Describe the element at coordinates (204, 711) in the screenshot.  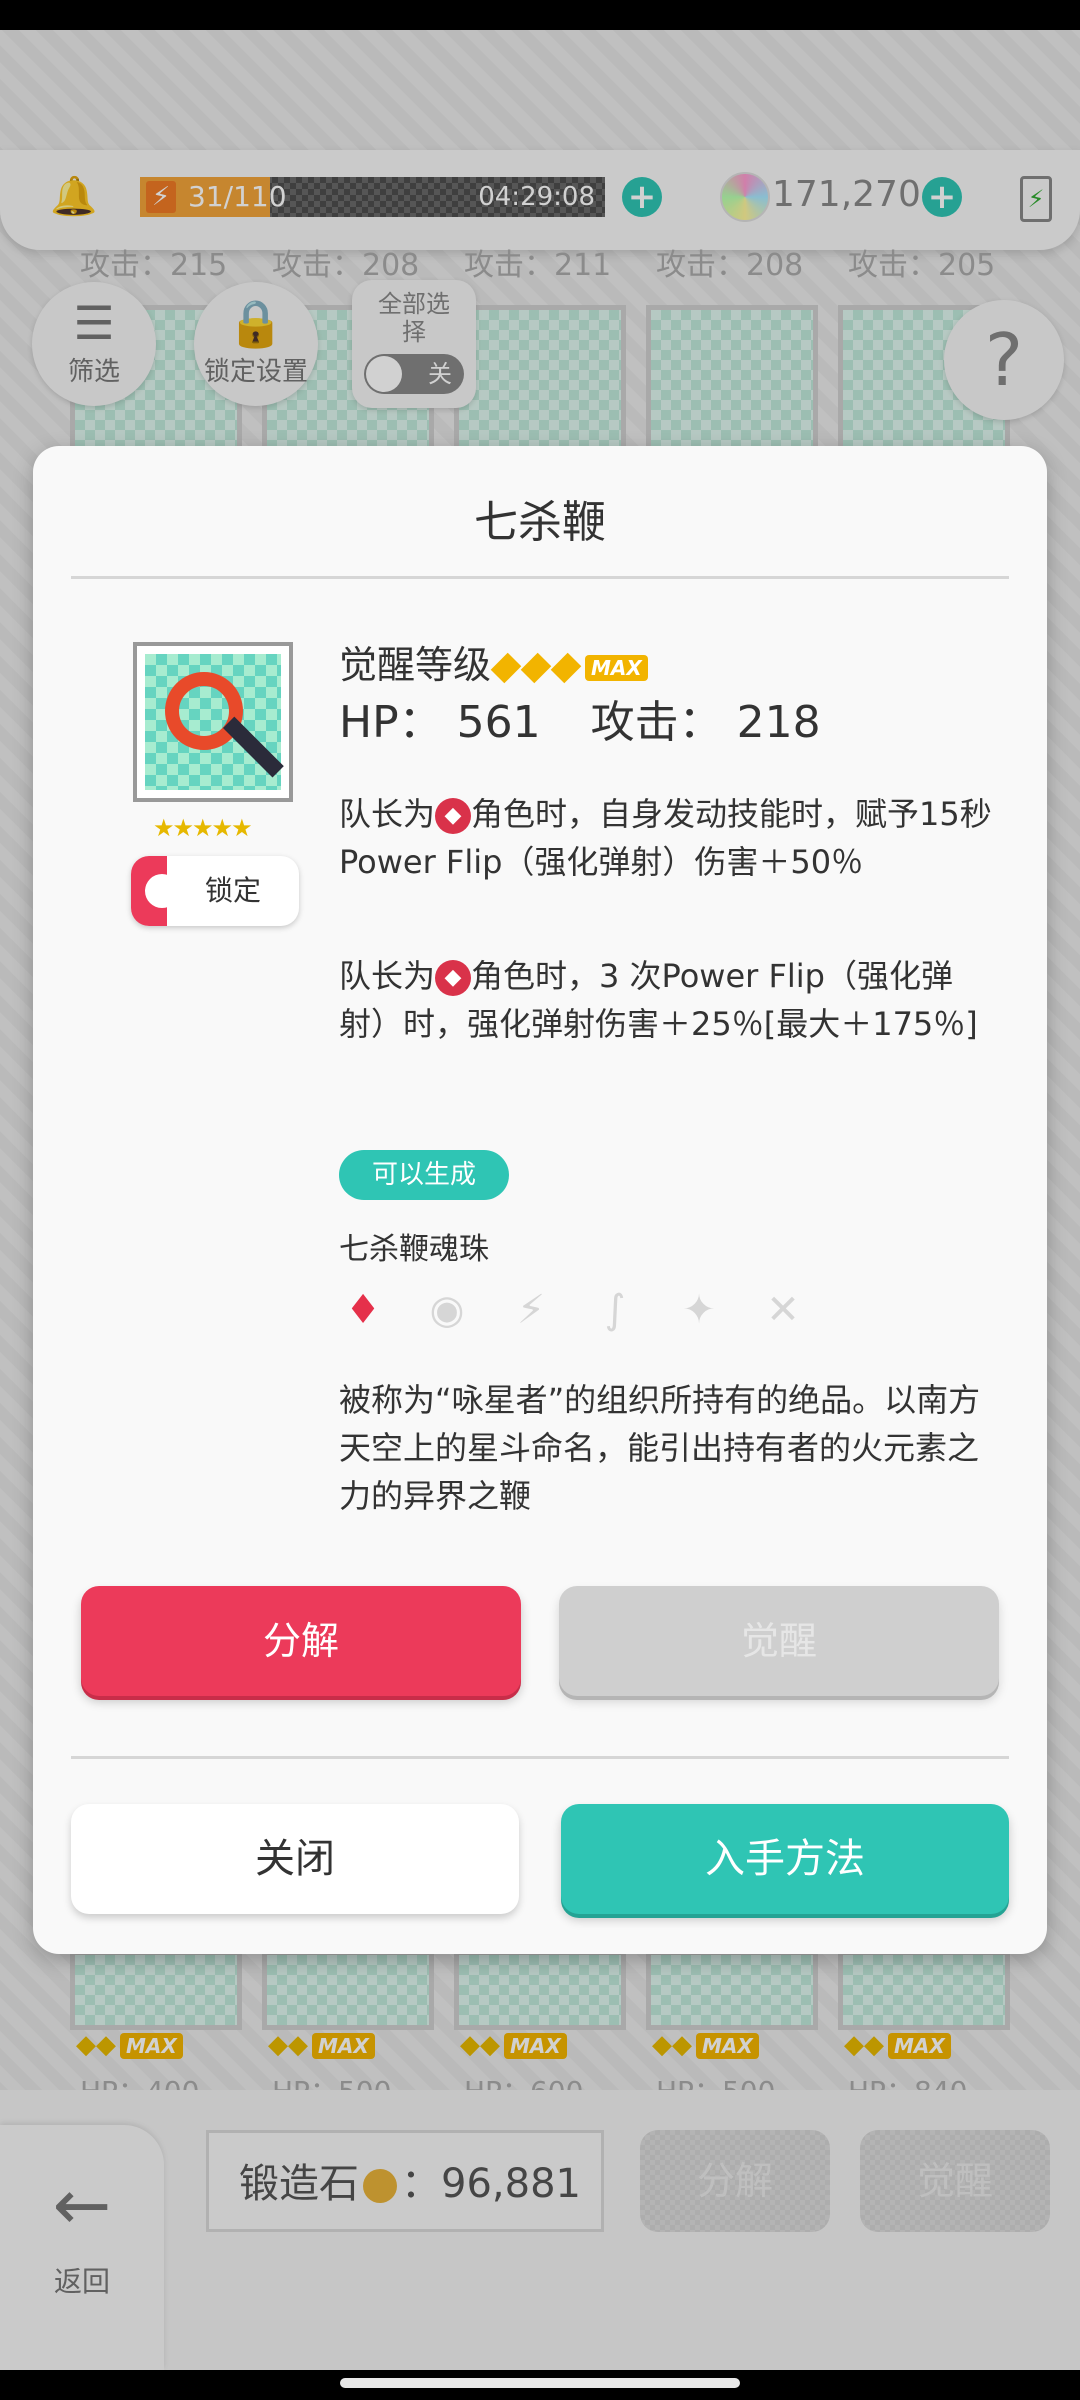
I see `whip-coil` at that location.